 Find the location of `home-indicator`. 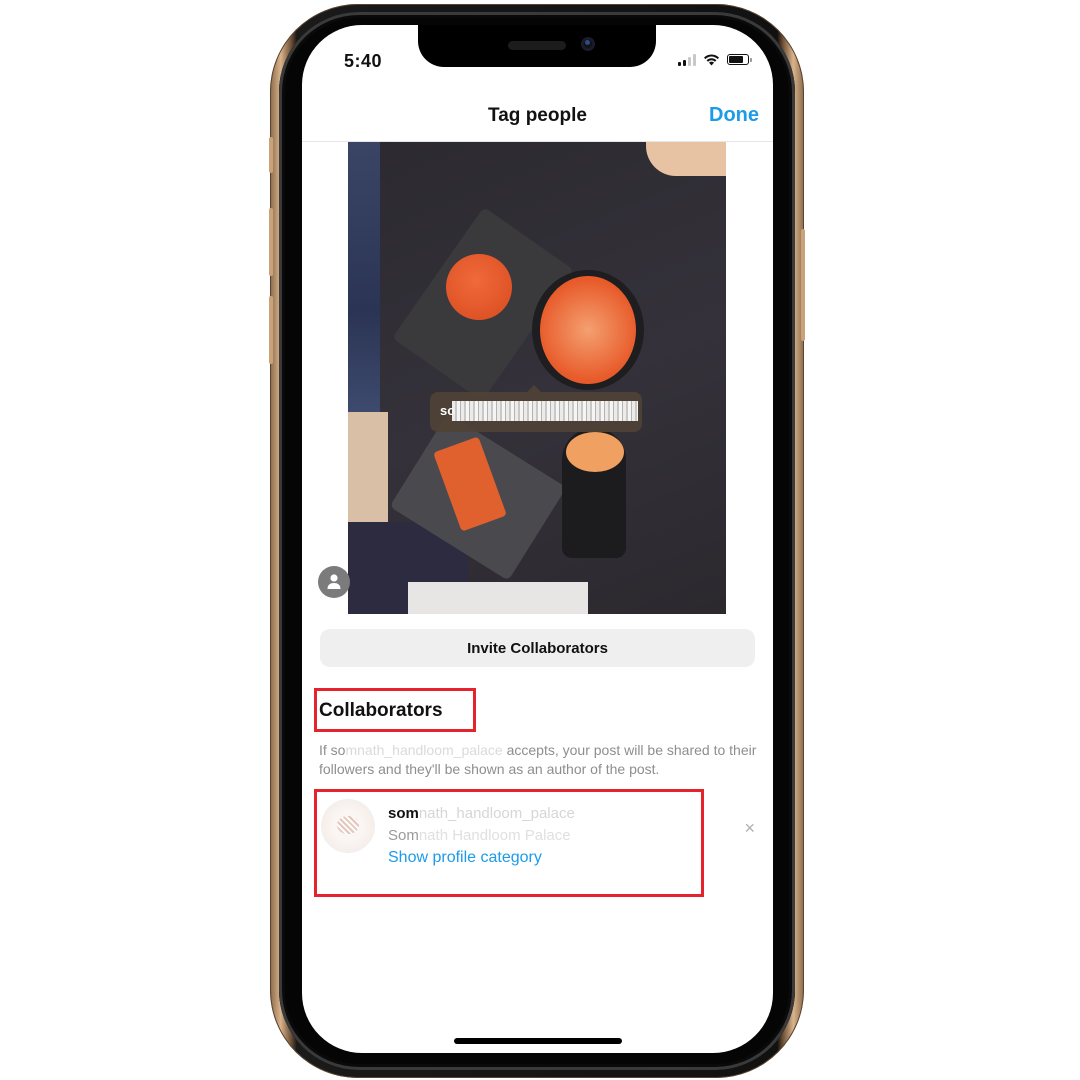

home-indicator is located at coordinates (538, 1041).